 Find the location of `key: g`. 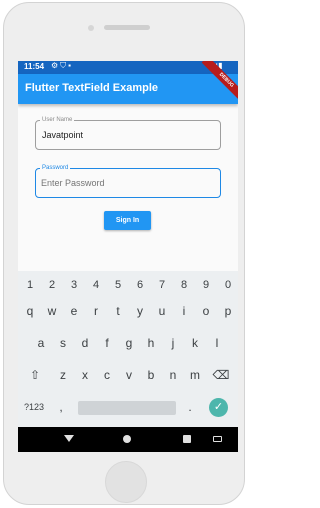

key: g is located at coordinates (129, 343).